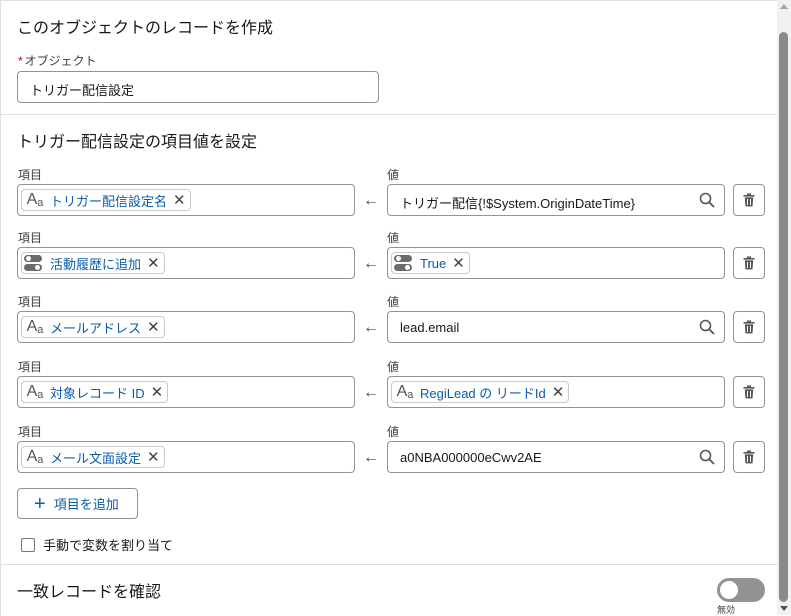 The image size is (791, 616). Describe the element at coordinates (433, 263) in the screenshot. I see `value-pill-label: True` at that location.